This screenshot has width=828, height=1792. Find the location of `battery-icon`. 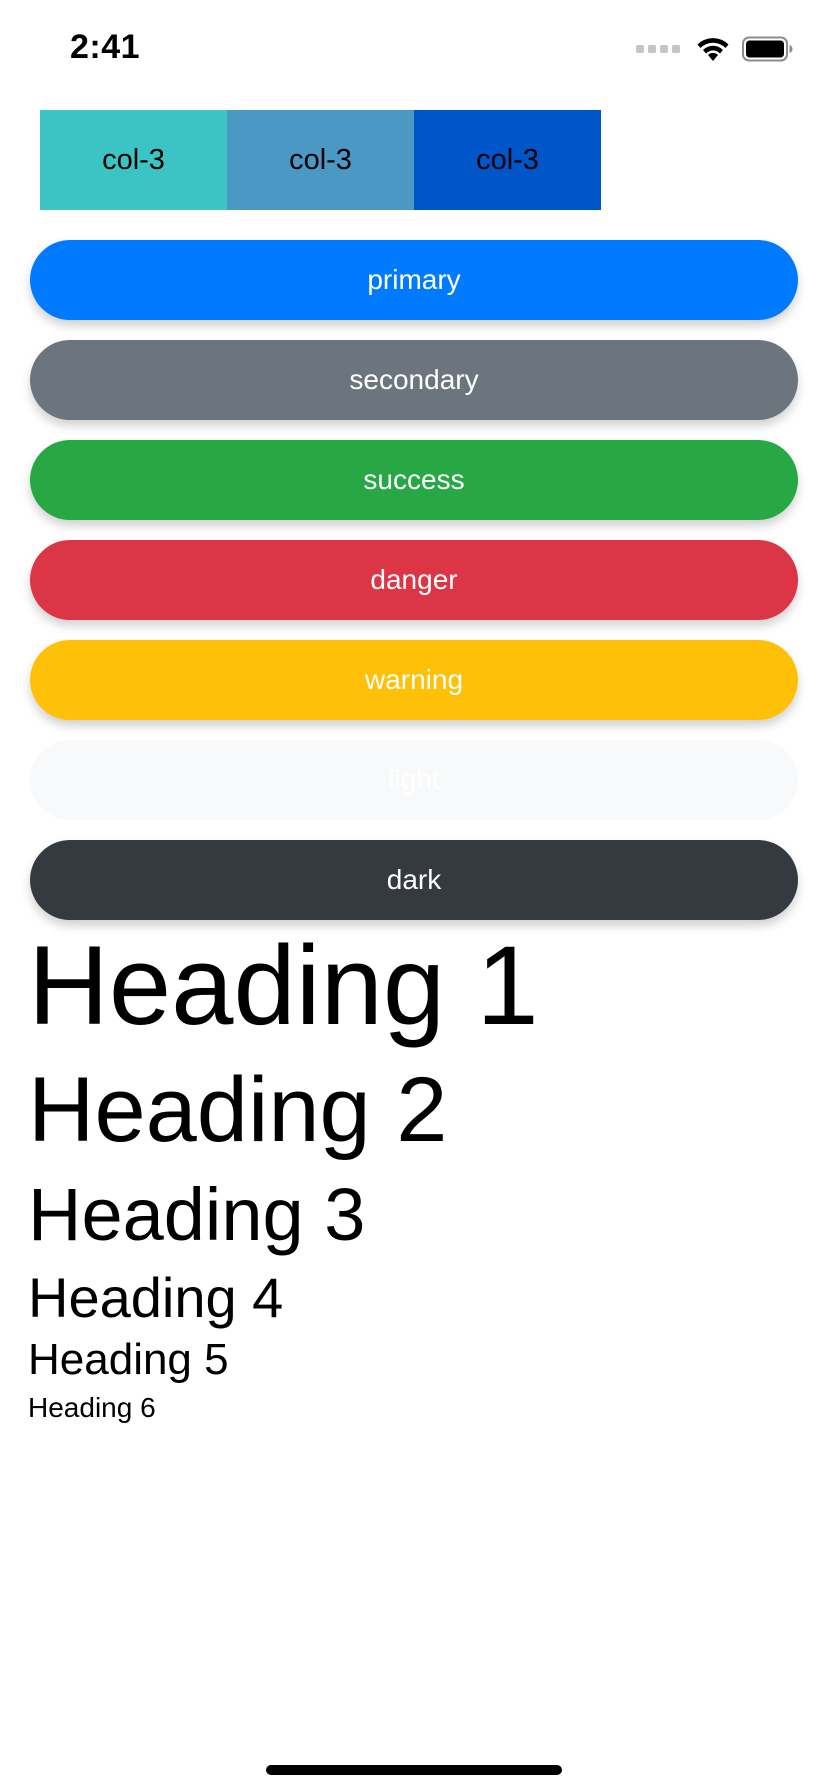

battery-icon is located at coordinates (768, 49).